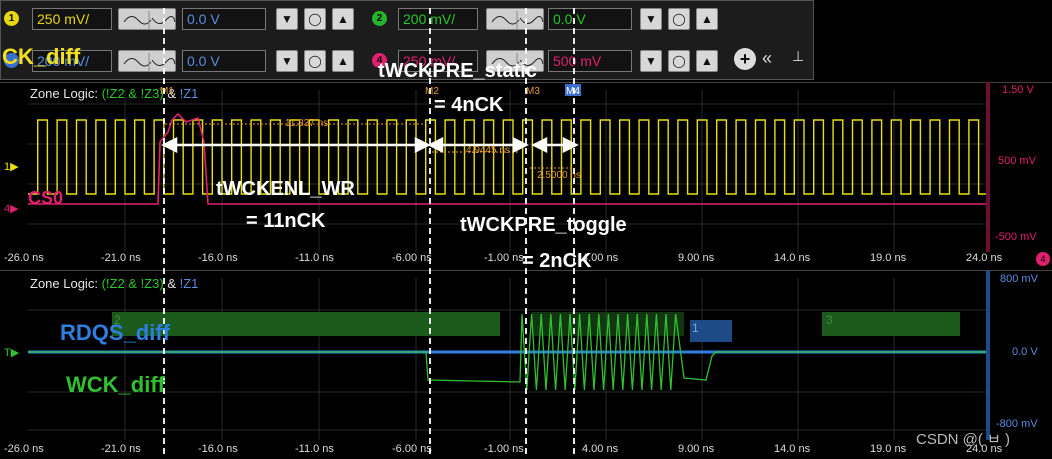 Image resolution: width=1052 pixels, height=459 pixels. I want to click on twckenl-wr-label: tWCKENL_WR, so click(285, 189).